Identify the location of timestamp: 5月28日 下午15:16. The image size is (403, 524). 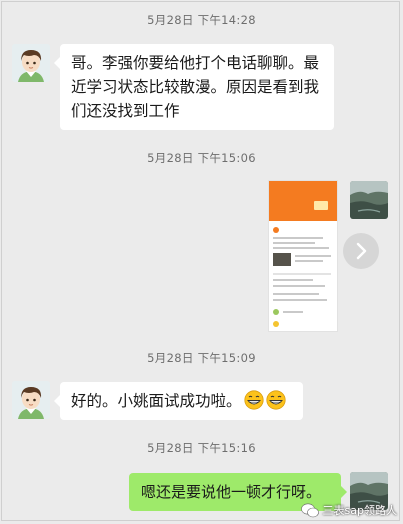
(201, 448).